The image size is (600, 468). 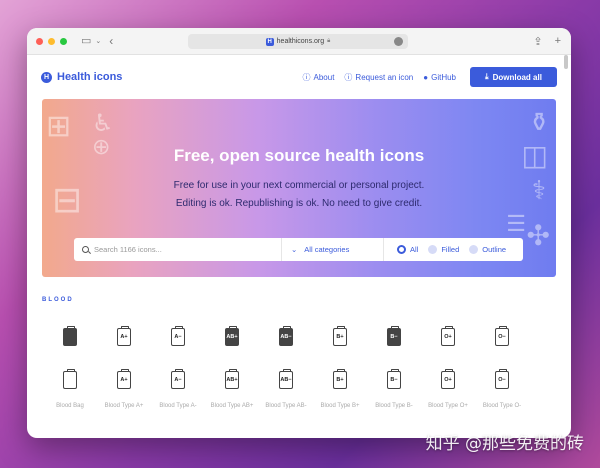 I want to click on radio-selected-icon, so click(x=401, y=249).